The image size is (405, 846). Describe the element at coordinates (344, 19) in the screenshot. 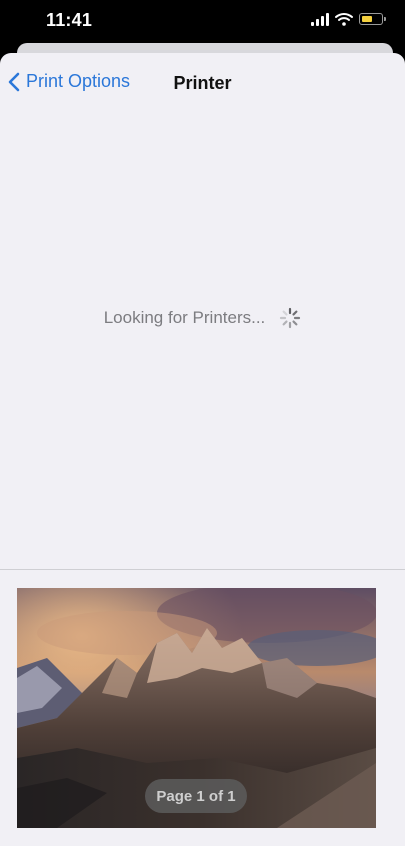

I see `wifi-icon` at that location.